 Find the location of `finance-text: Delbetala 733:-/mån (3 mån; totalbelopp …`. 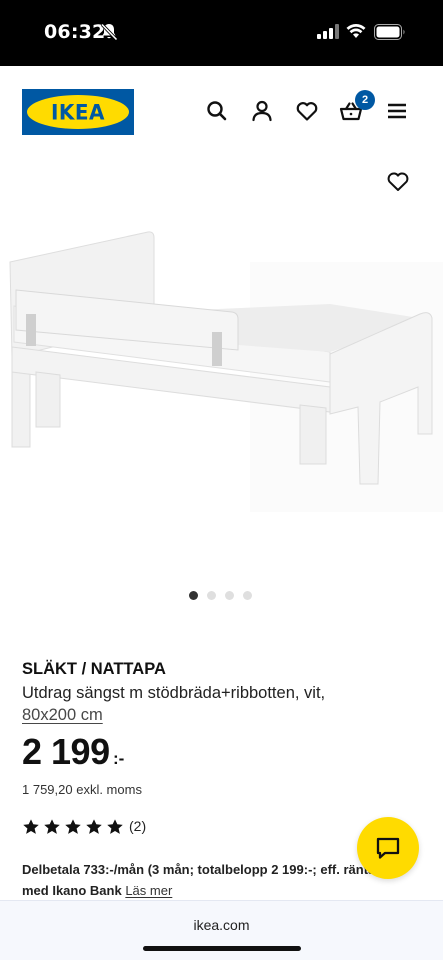

finance-text: Delbetala 733:-/mån (3 mån; totalbelopp … is located at coordinates (212, 880).